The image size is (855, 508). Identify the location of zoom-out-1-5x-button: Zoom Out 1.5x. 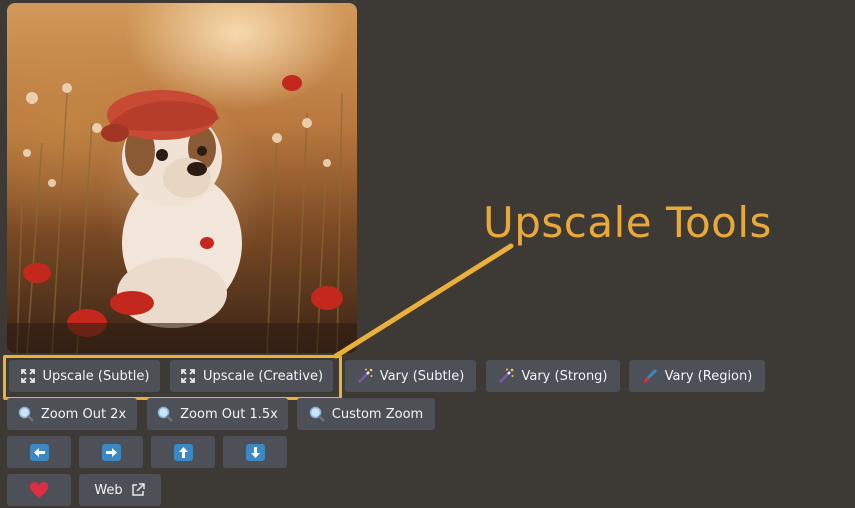
(217, 414).